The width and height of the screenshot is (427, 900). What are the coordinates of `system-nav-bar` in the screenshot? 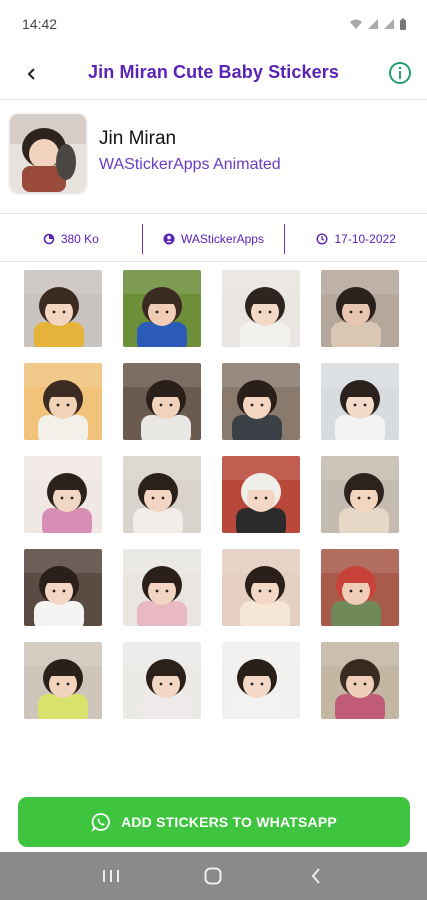 It's located at (213, 876).